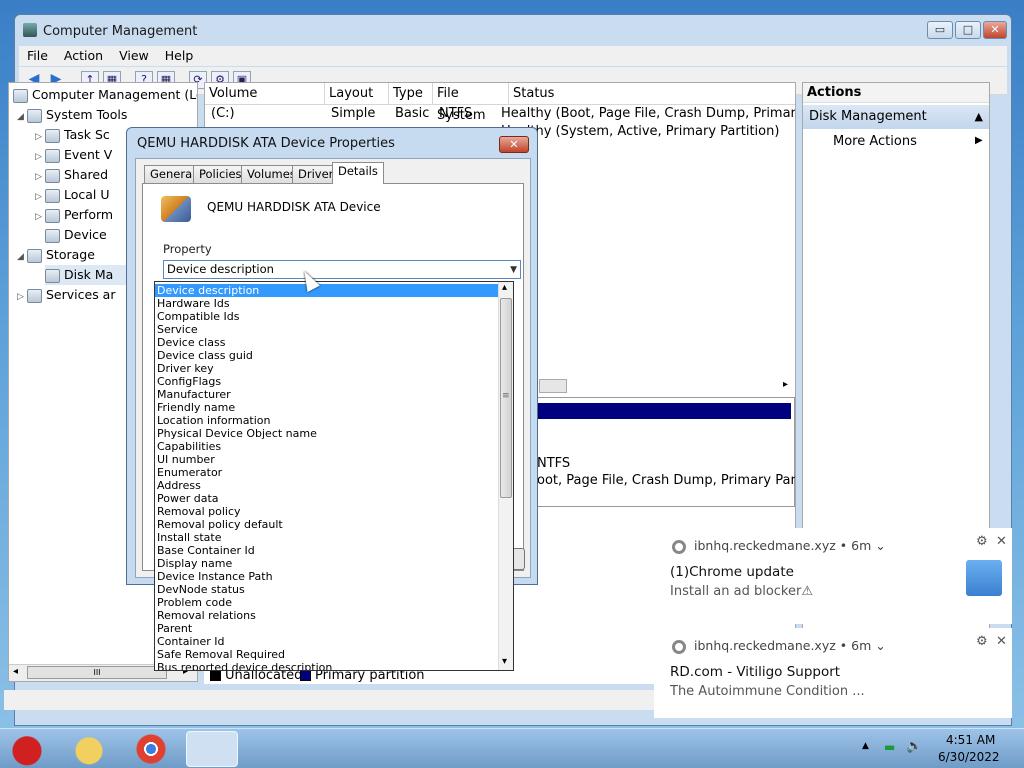 This screenshot has width=1024, height=768. Describe the element at coordinates (969, 757) in the screenshot. I see `clock-date: 6/30/2022` at that location.